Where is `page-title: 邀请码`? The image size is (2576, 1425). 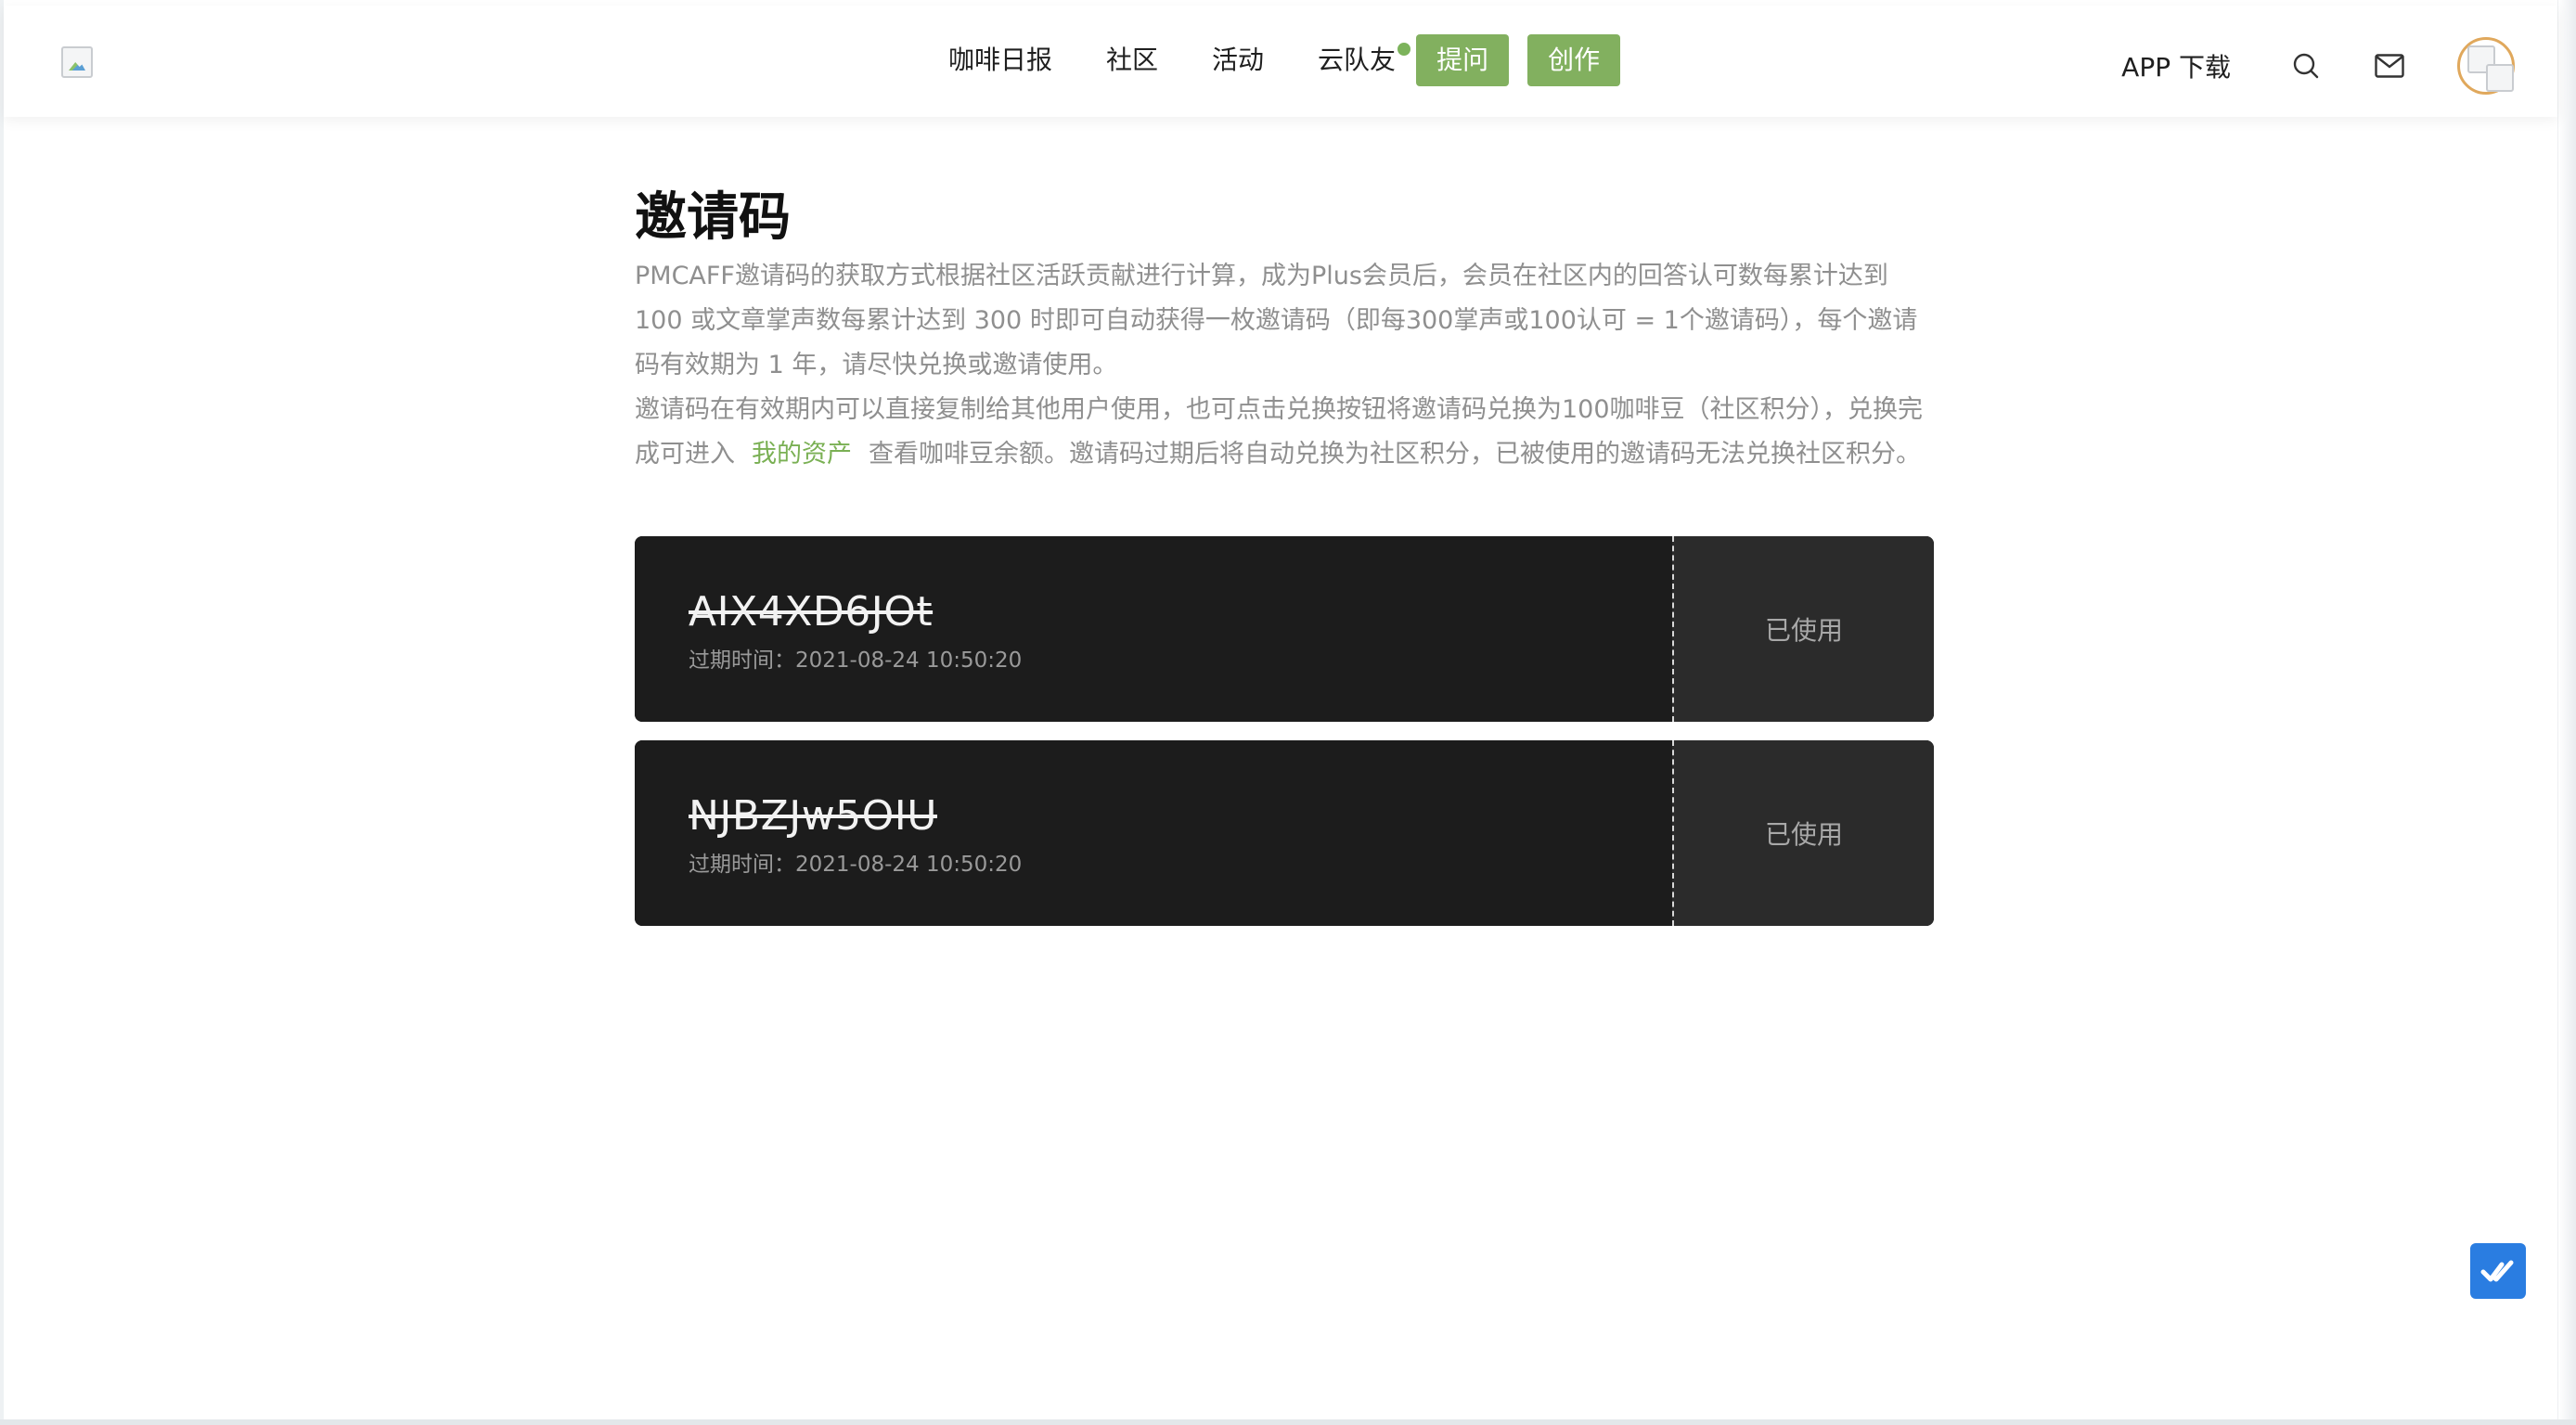
page-title: 邀请码 is located at coordinates (713, 217).